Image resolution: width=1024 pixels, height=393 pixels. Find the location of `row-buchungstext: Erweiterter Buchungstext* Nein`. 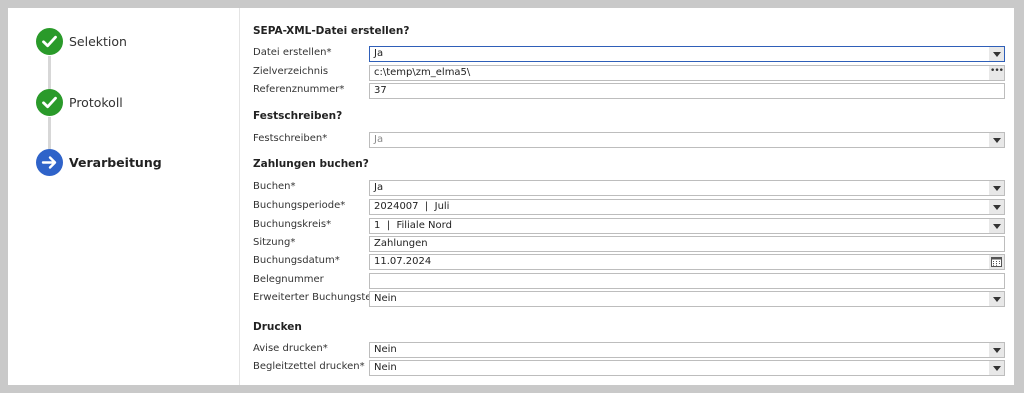

row-buchungstext: Erweiterter Buchungstext* Nein is located at coordinates (629, 299).